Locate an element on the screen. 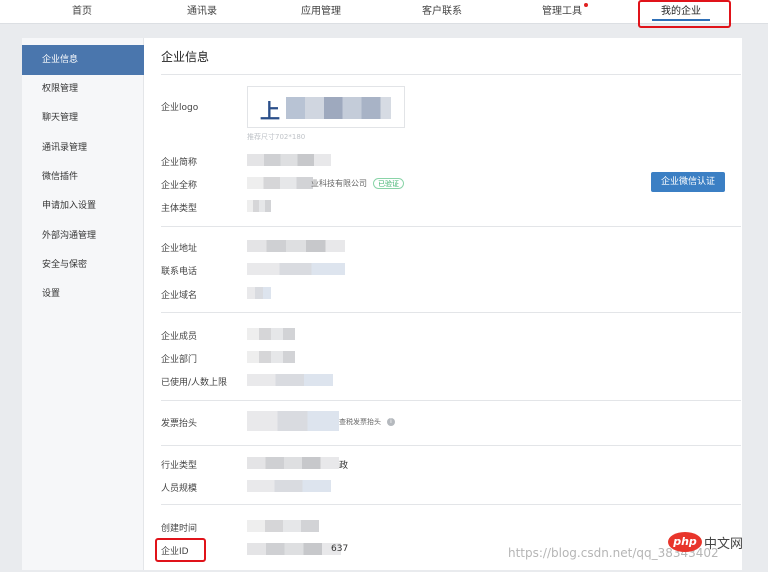  phone-label: 联系电话 is located at coordinates (179, 272).